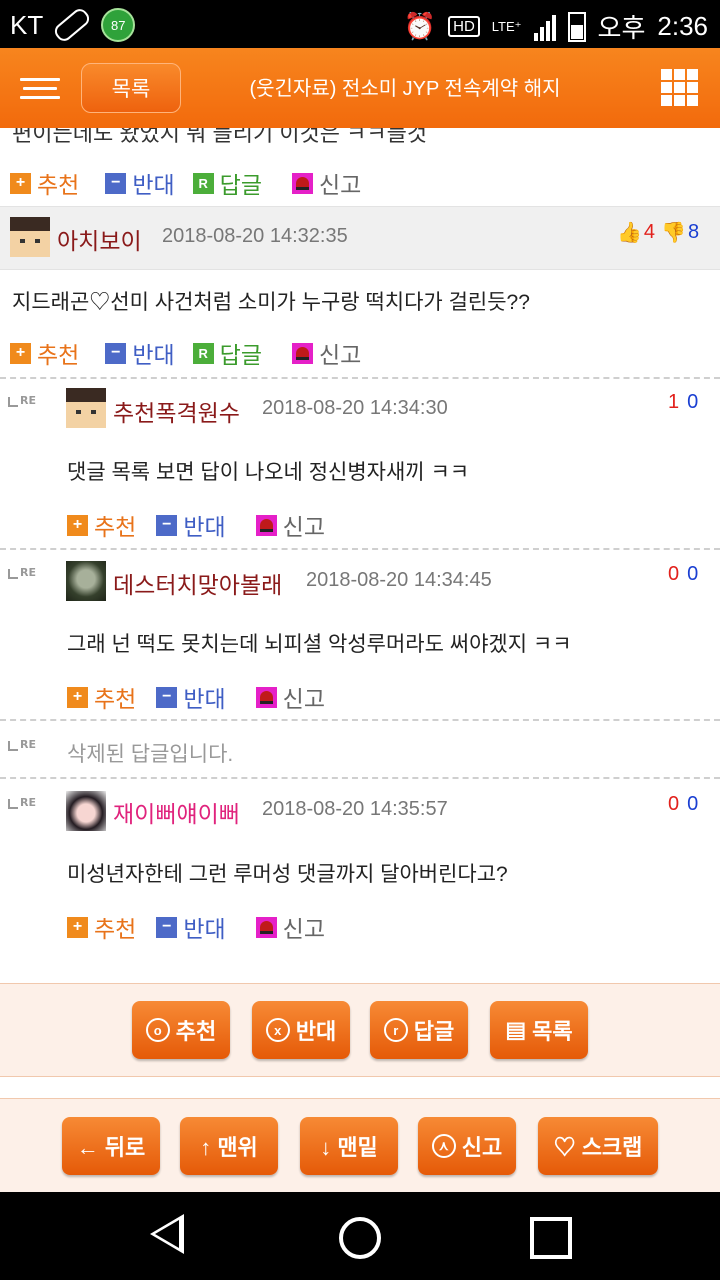 The image size is (720, 1280). I want to click on scroll-bottom-button: ↓ 맨밑, so click(349, 1146).